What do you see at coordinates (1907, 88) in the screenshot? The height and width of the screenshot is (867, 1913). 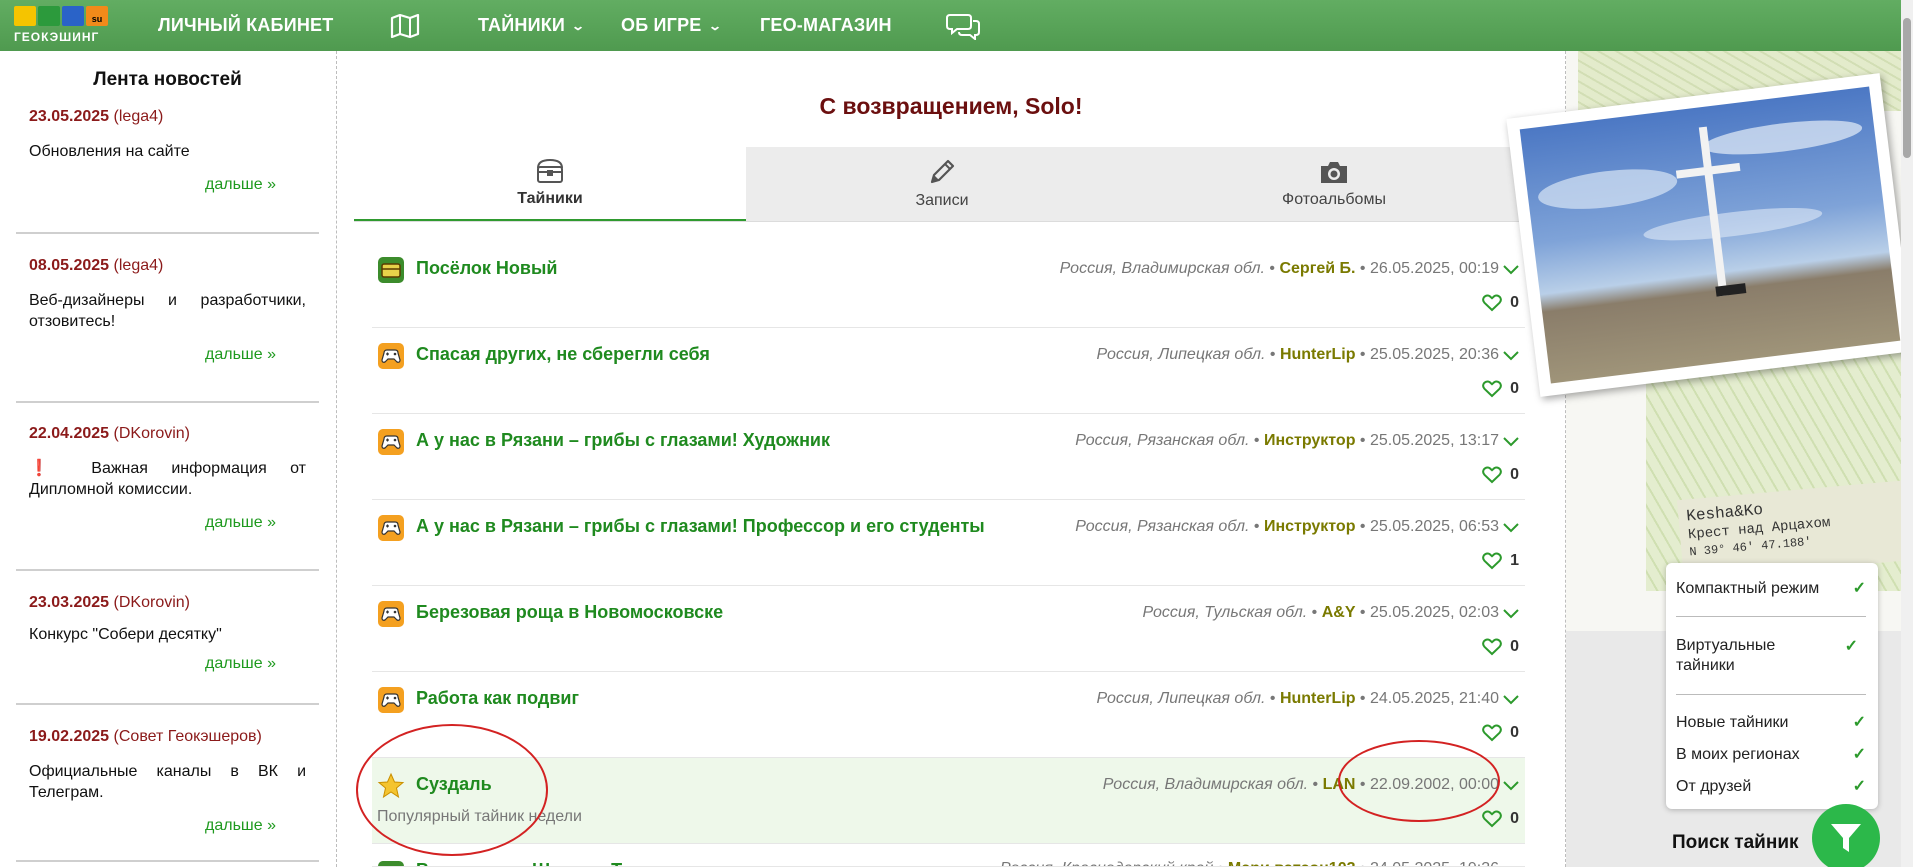 I see `scrollbar-thumb` at bounding box center [1907, 88].